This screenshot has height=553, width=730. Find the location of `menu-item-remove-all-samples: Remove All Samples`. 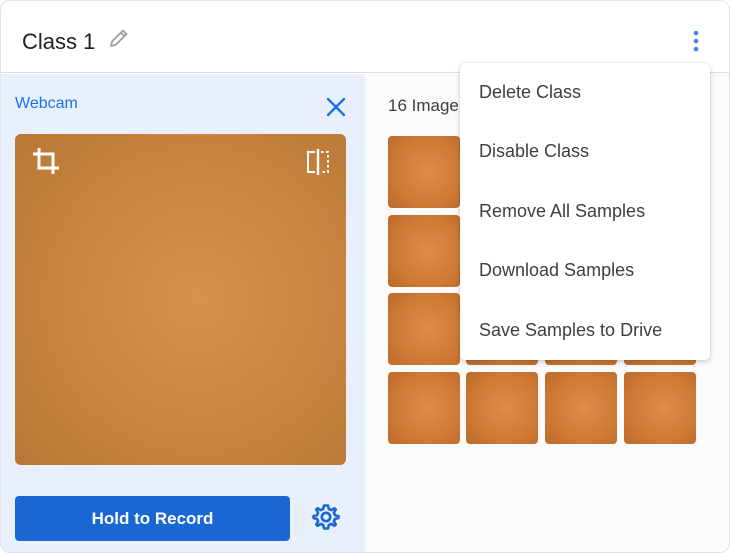

menu-item-remove-all-samples: Remove All Samples is located at coordinates (585, 211).